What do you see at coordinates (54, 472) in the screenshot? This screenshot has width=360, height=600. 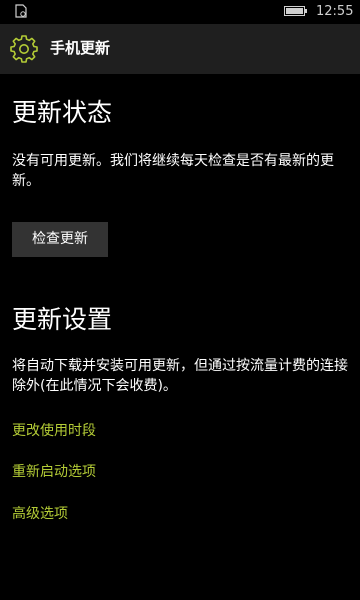 I see `restart-options-link: 重新启动选项` at bounding box center [54, 472].